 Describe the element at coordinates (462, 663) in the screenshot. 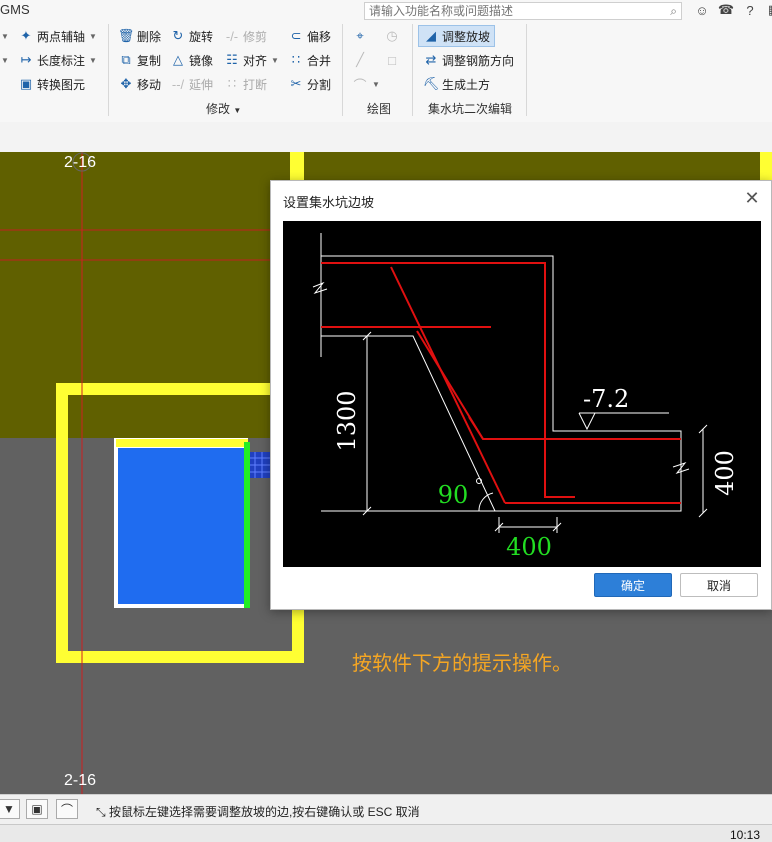

I see `hint-text: 按软件下方的提示操作。` at that location.